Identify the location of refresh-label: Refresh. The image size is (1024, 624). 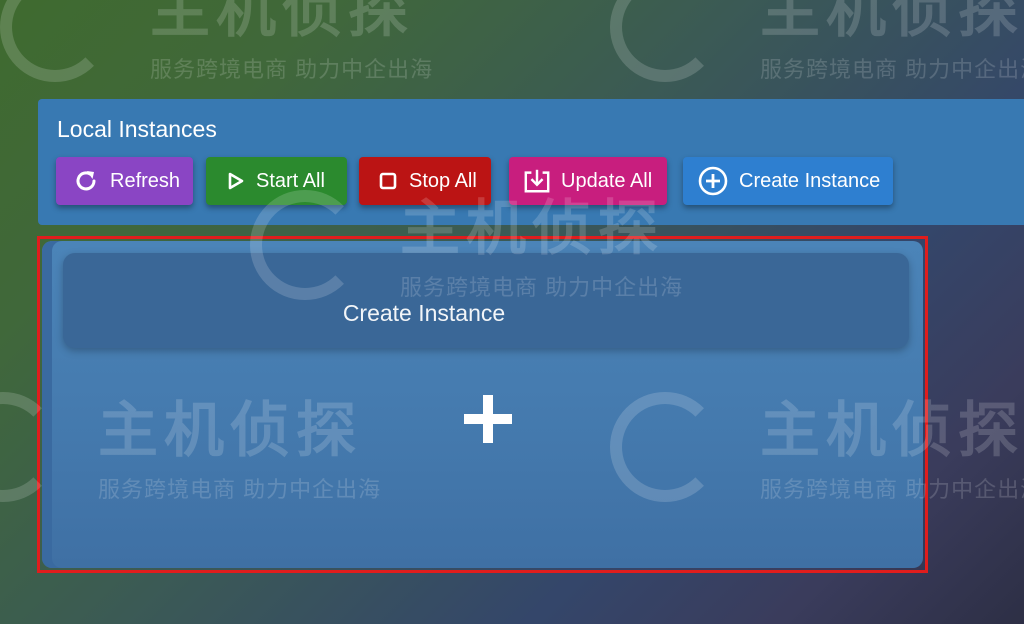
(145, 180).